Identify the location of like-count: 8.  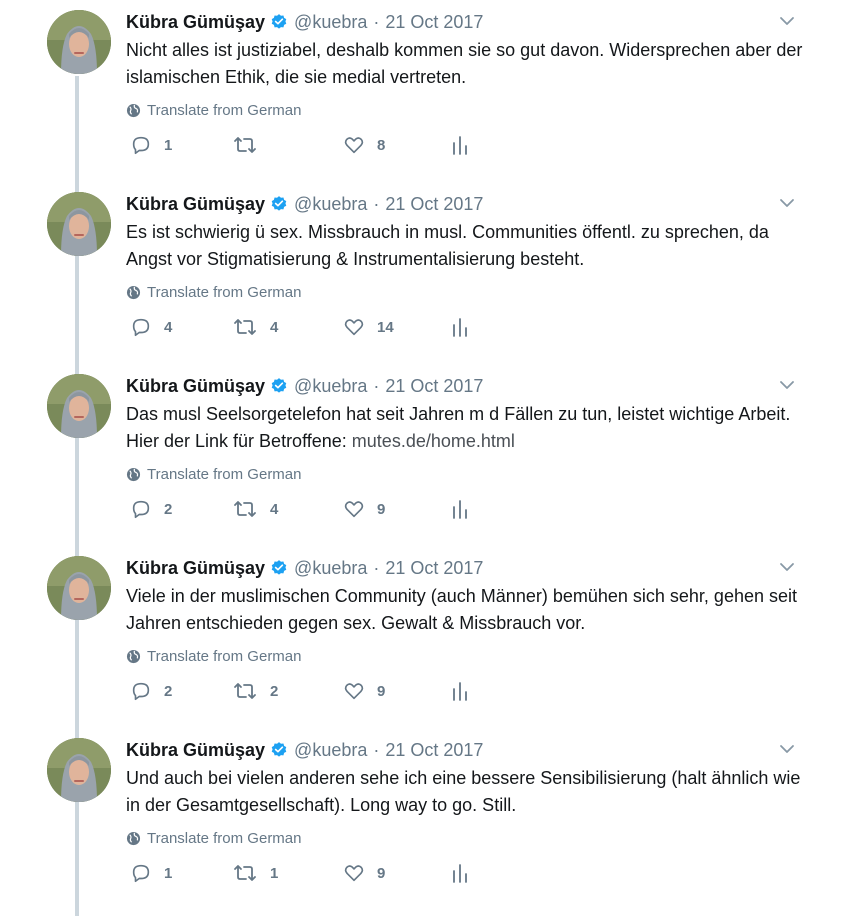
(381, 145).